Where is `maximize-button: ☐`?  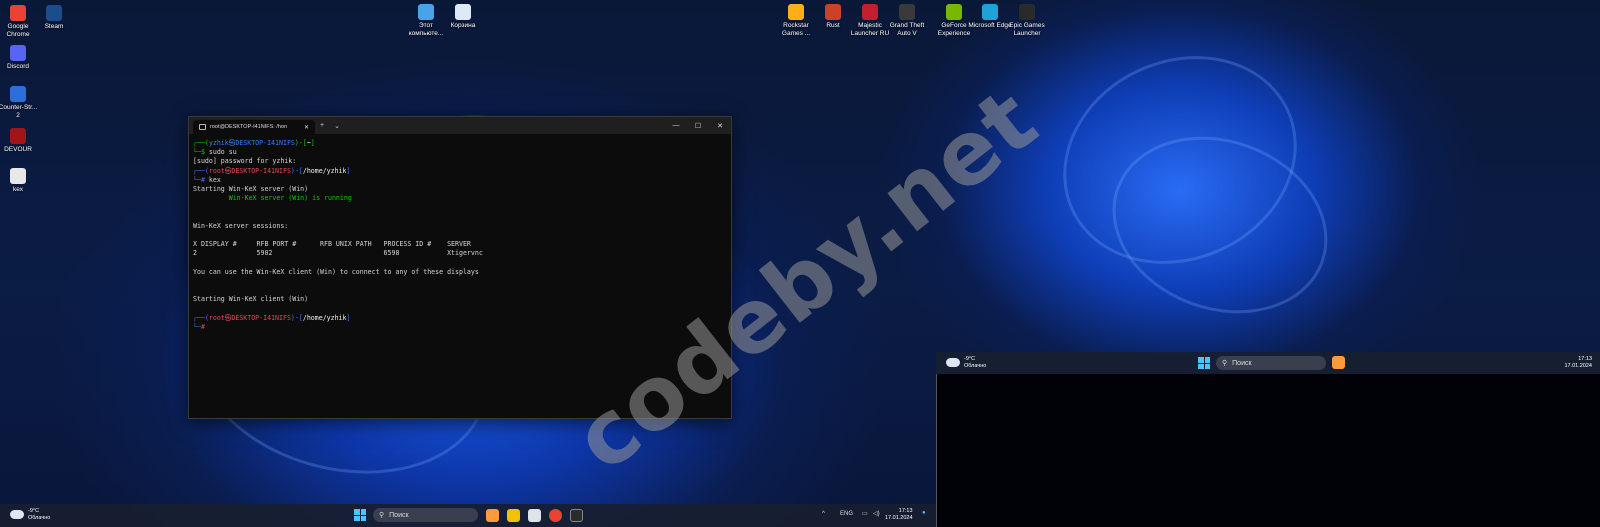
maximize-button: ☐ is located at coordinates (698, 126).